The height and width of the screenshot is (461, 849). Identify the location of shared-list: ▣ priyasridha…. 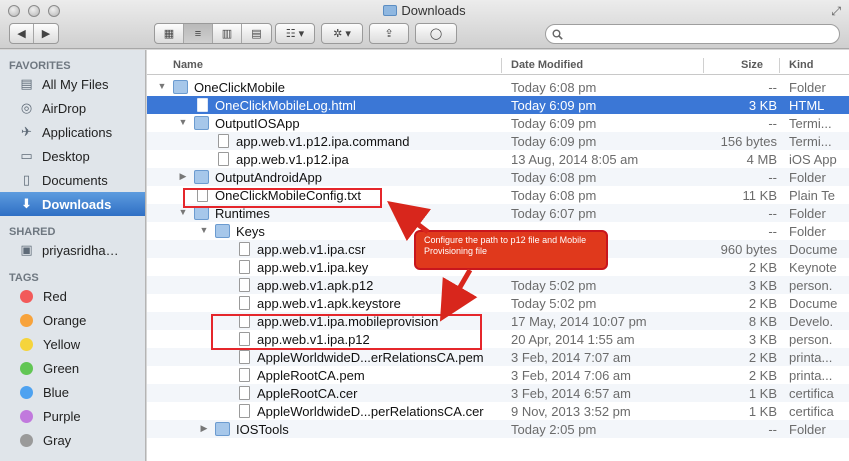
(72, 250).